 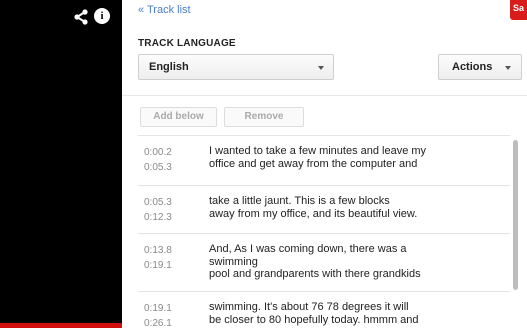 What do you see at coordinates (515, 215) in the screenshot?
I see `caption-list-scrollbar` at bounding box center [515, 215].